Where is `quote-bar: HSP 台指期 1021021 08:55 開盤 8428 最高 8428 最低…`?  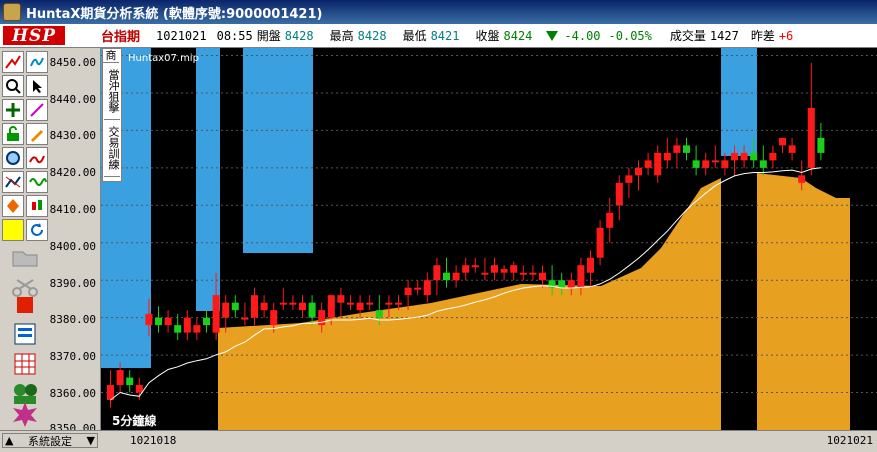 quote-bar: HSP 台指期 1021021 08:55 開盤 8428 最高 8428 最低… is located at coordinates (438, 36).